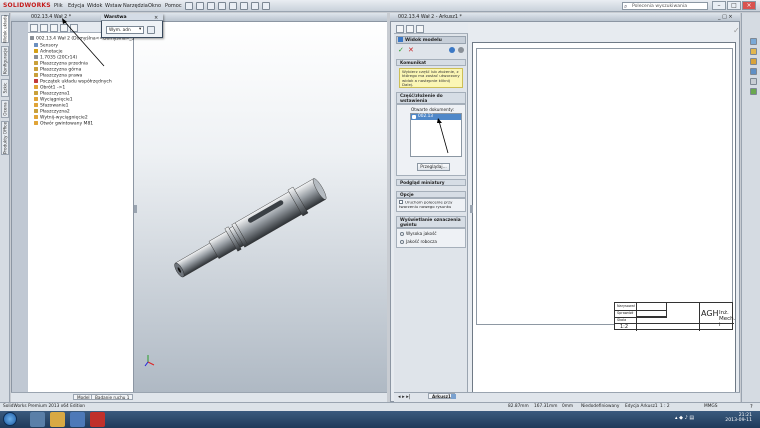  Describe the element at coordinates (37, 419) in the screenshot. I see `taskbar-app-1-icon` at that location.